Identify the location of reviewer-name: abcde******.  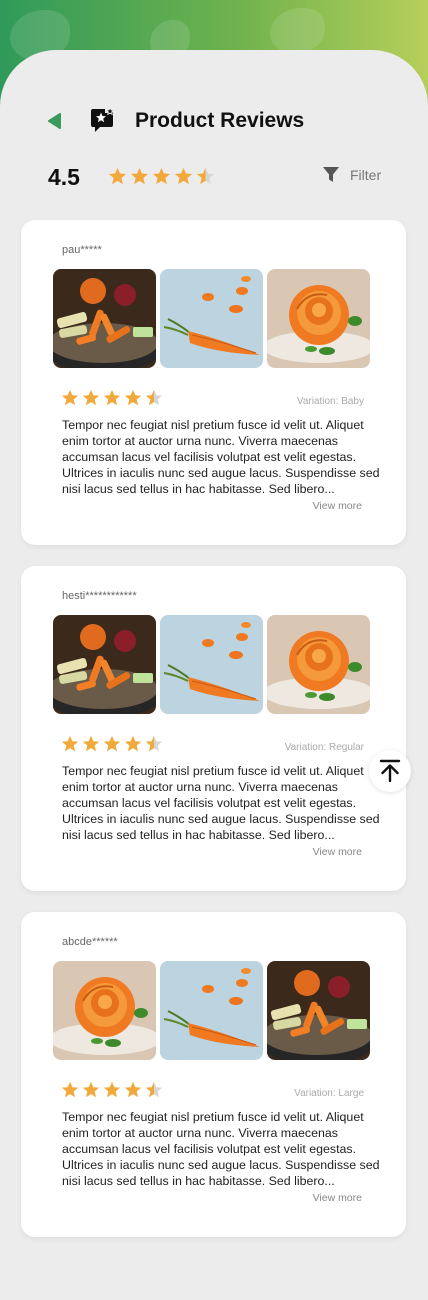
(90, 942).